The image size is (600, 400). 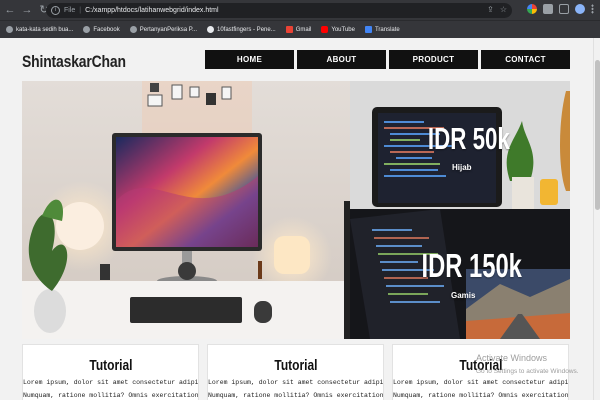 I want to click on bookmark-item: Translate, so click(x=382, y=29).